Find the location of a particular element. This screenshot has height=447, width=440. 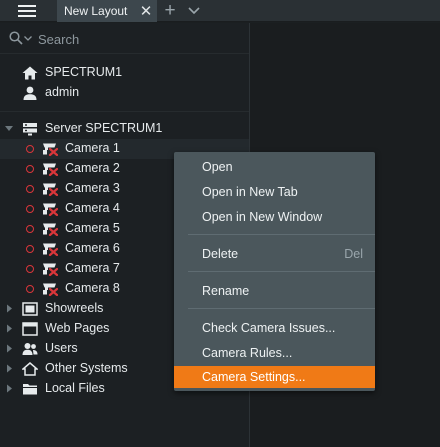

hamburger-icon is located at coordinates (27, 11).